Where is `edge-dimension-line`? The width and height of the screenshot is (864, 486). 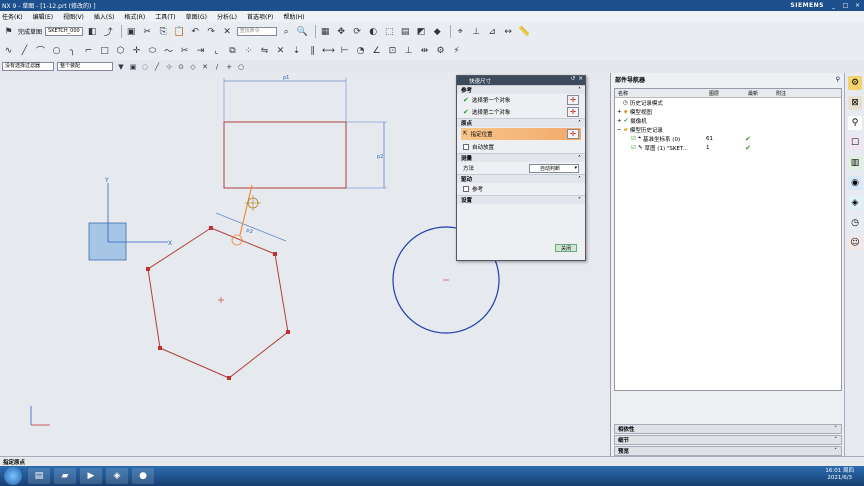 edge-dimension-line is located at coordinates (251, 227).